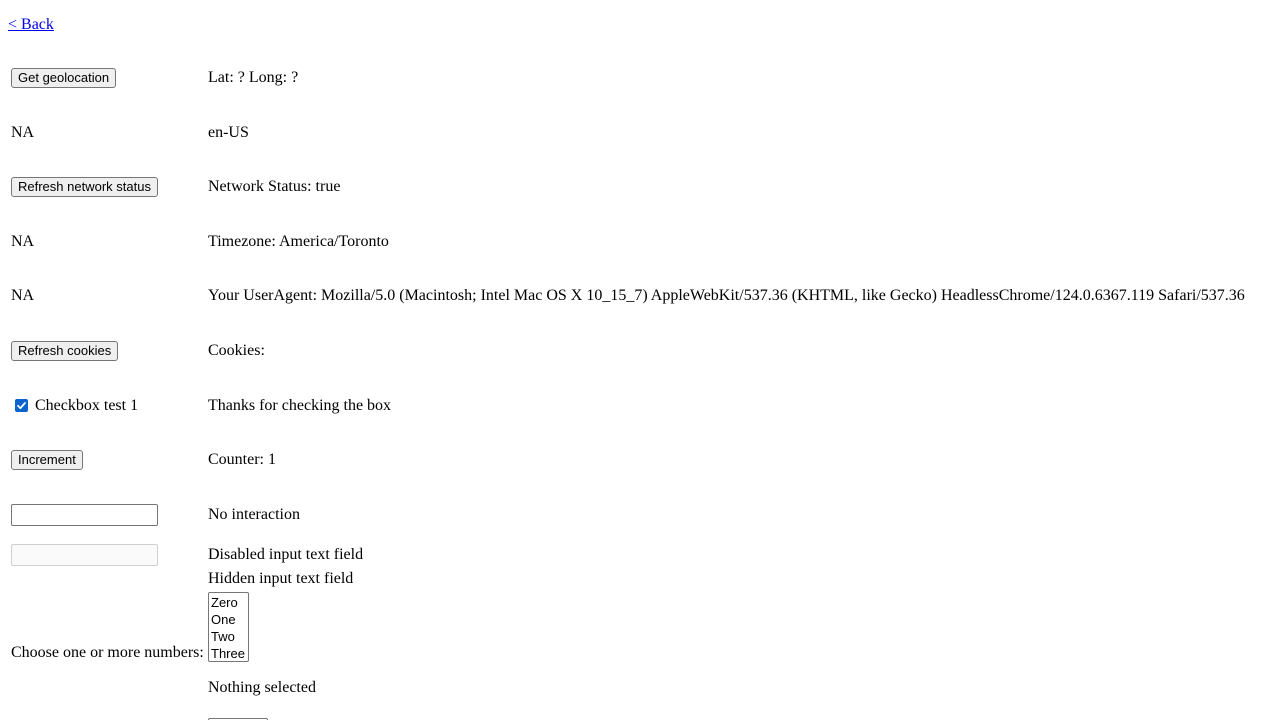 This screenshot has width=1280, height=720. Describe the element at coordinates (107, 652) in the screenshot. I see `multi-select-label: Choose one or more numbers:` at that location.